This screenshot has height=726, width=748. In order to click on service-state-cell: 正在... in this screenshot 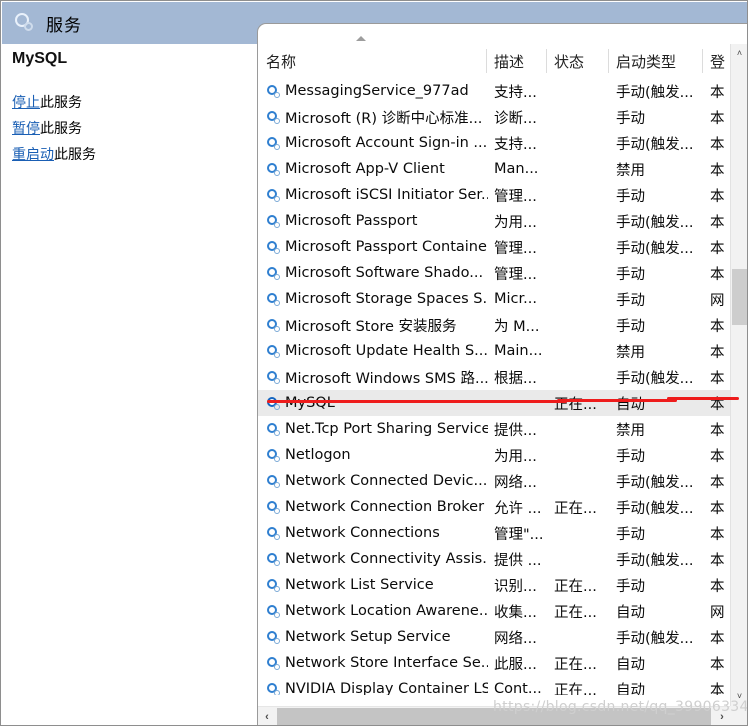, I will do `click(575, 586)`.